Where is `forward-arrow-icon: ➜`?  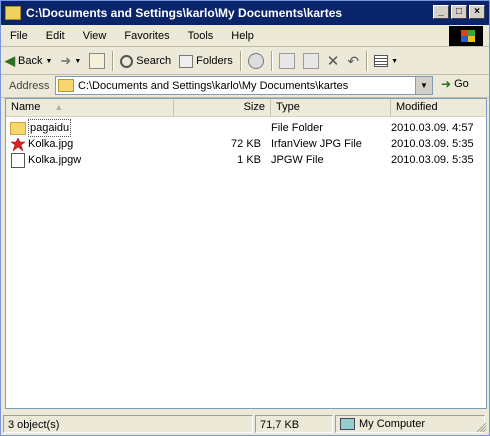
forward-arrow-icon: ➜ is located at coordinates (66, 60).